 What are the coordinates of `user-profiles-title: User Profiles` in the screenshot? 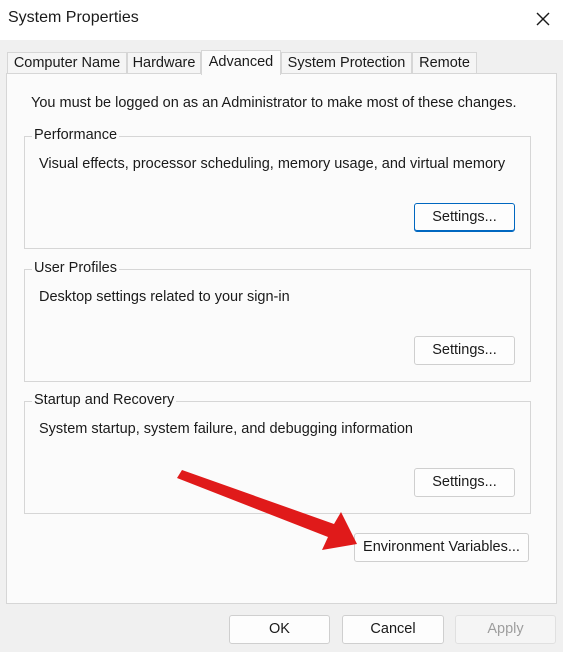 It's located at (75, 268).